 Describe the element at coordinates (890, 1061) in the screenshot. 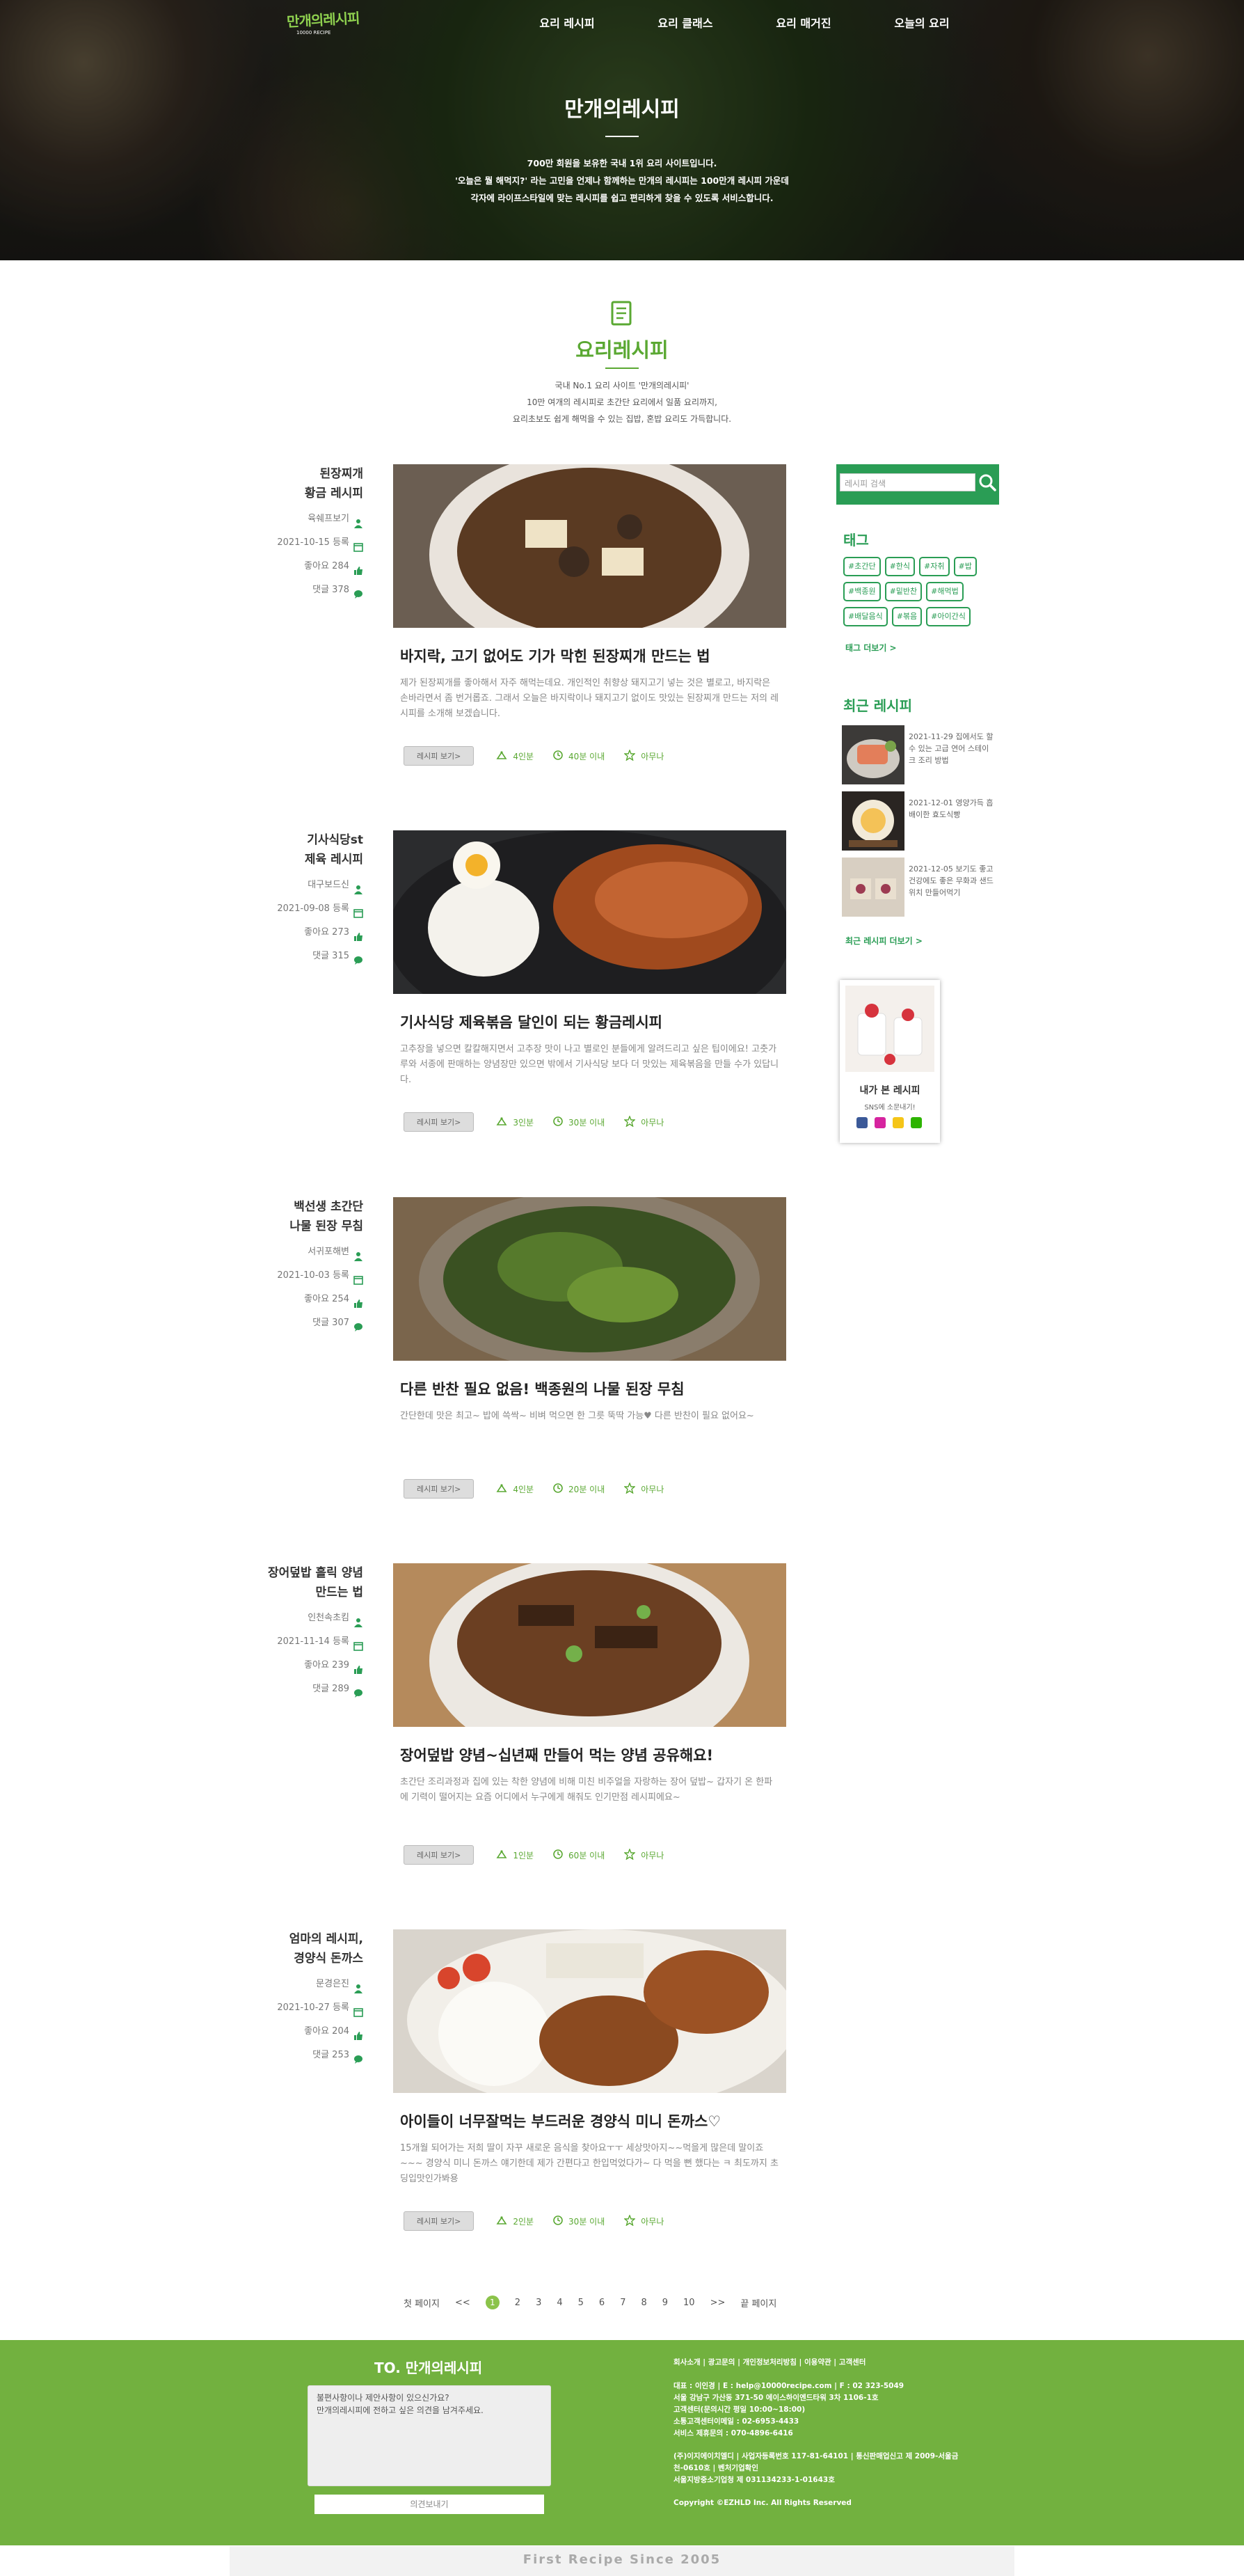

I see `my-viewed-recipes: 내가 본 레시피 SNS에 소문내기!` at that location.